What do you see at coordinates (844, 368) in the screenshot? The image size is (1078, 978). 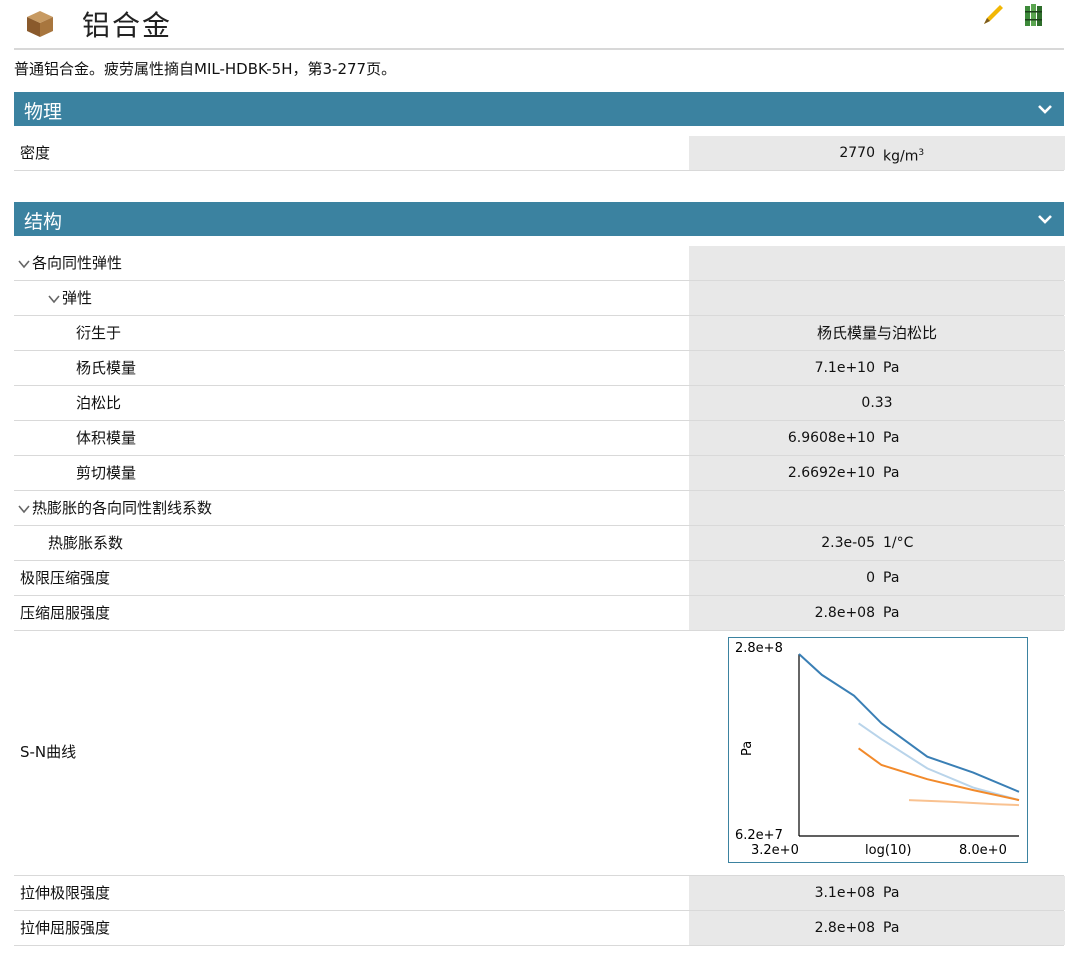 I see `property-value: 7.1e+10` at bounding box center [844, 368].